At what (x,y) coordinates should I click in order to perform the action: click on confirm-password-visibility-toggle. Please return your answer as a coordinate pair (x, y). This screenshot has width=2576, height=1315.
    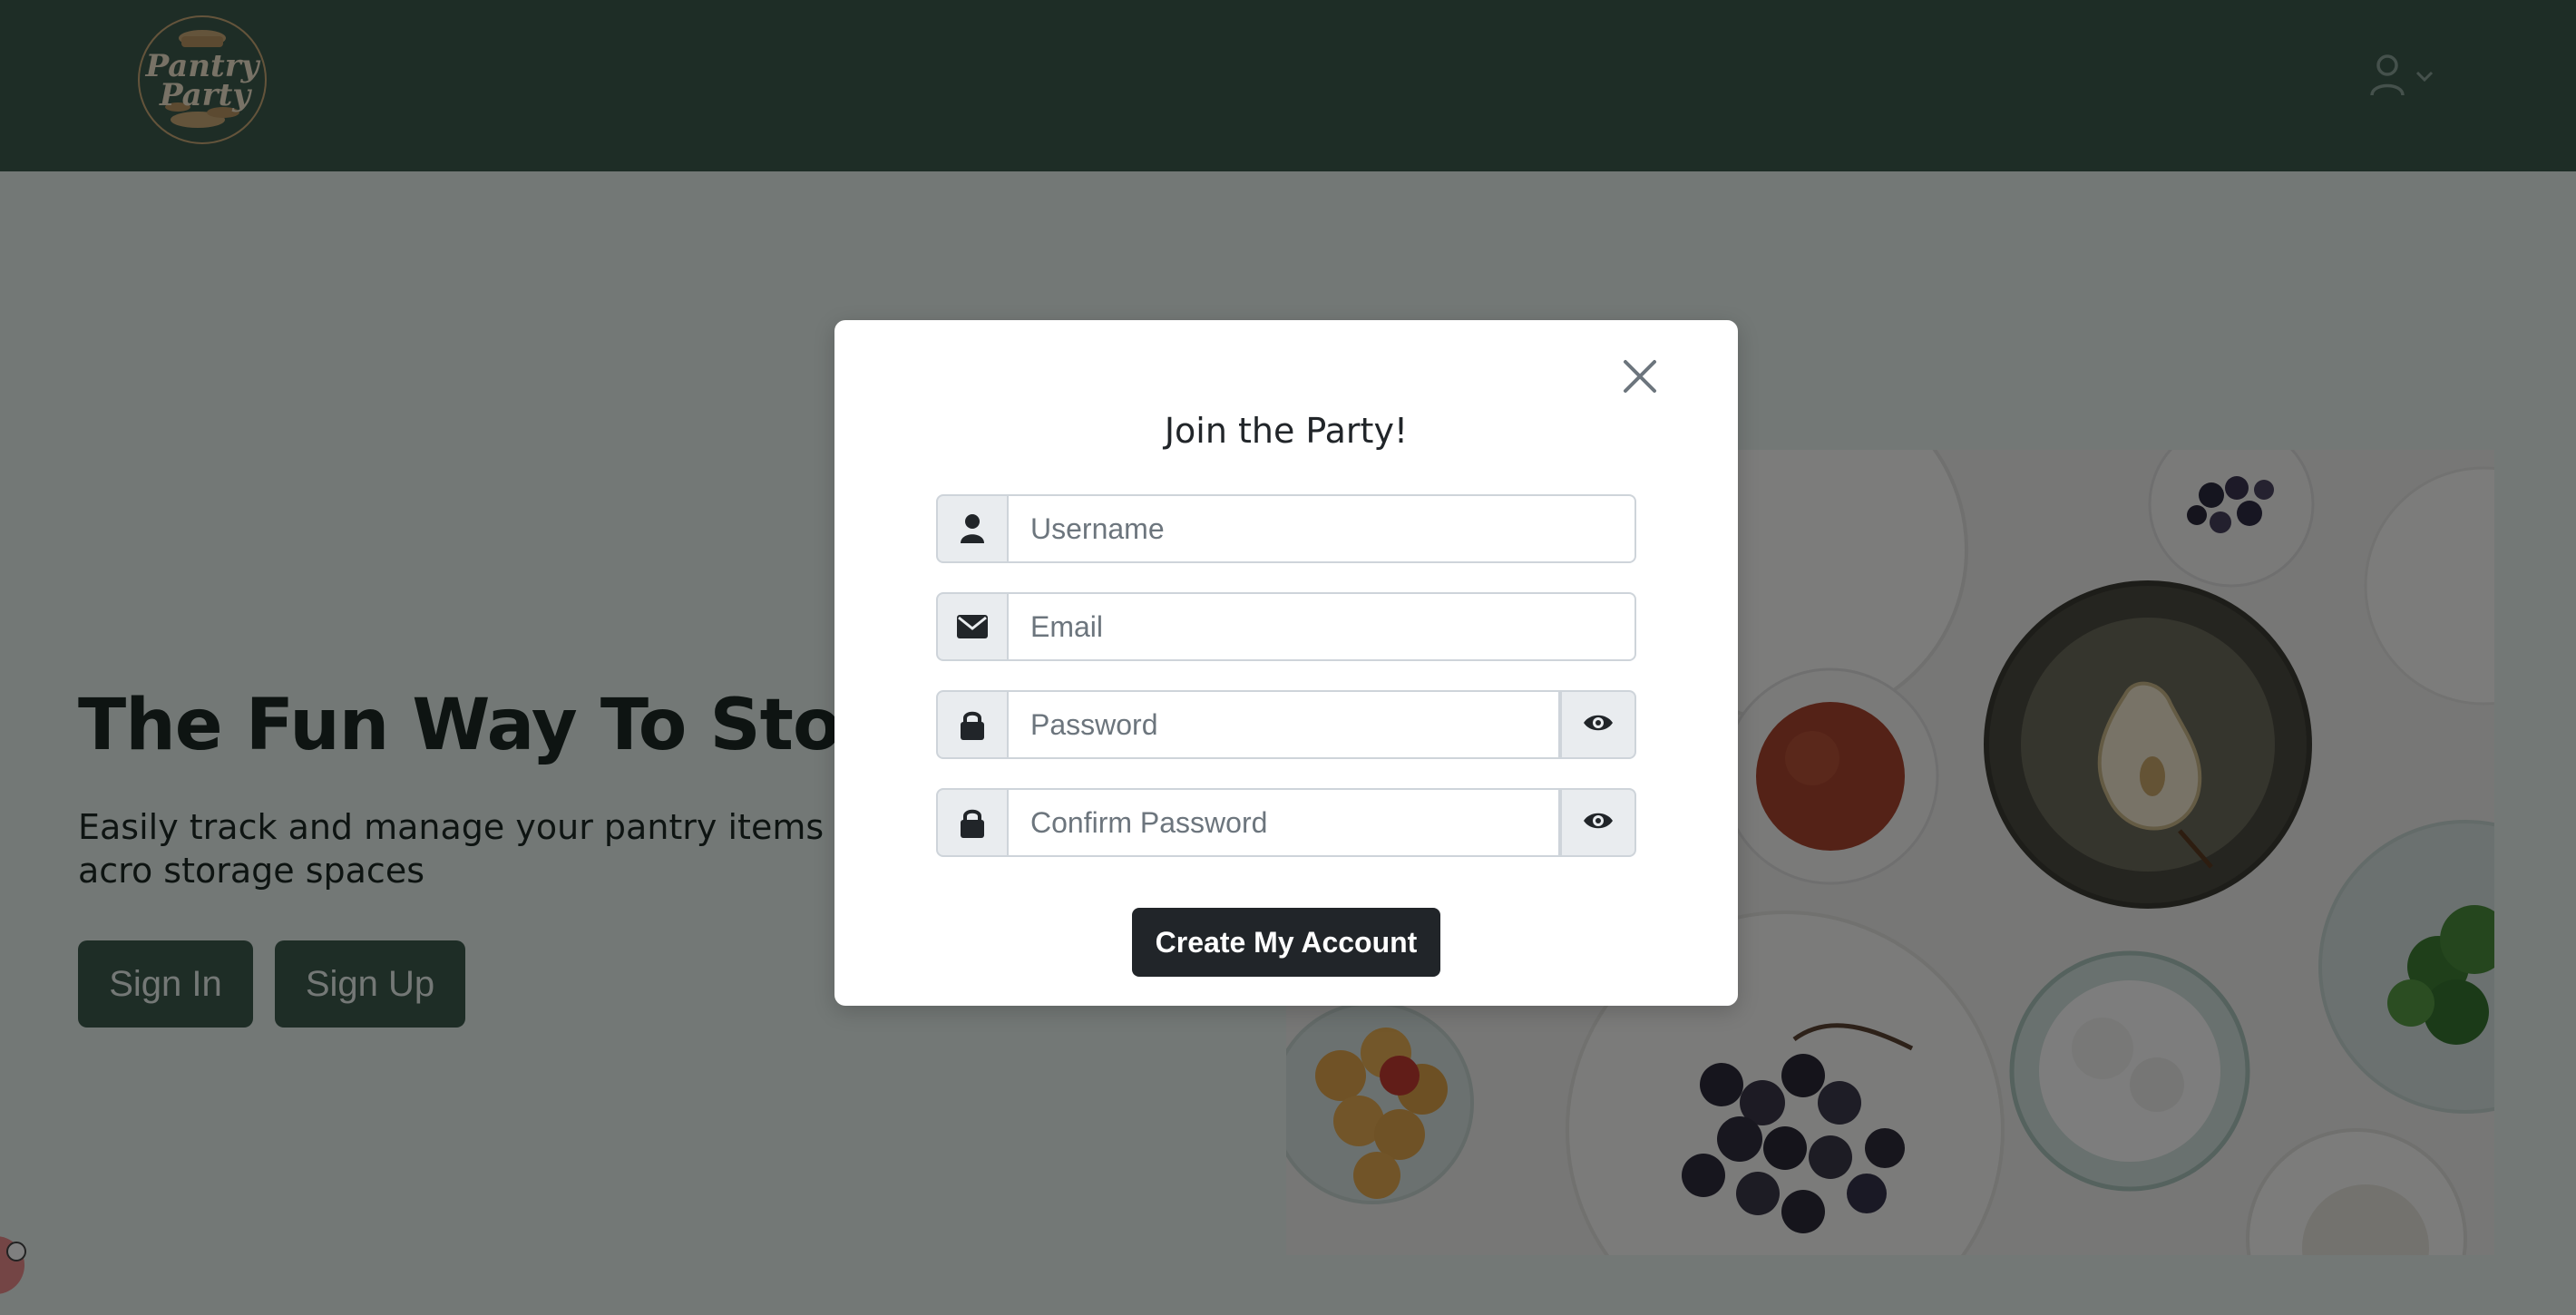
    Looking at the image, I should click on (1598, 823).